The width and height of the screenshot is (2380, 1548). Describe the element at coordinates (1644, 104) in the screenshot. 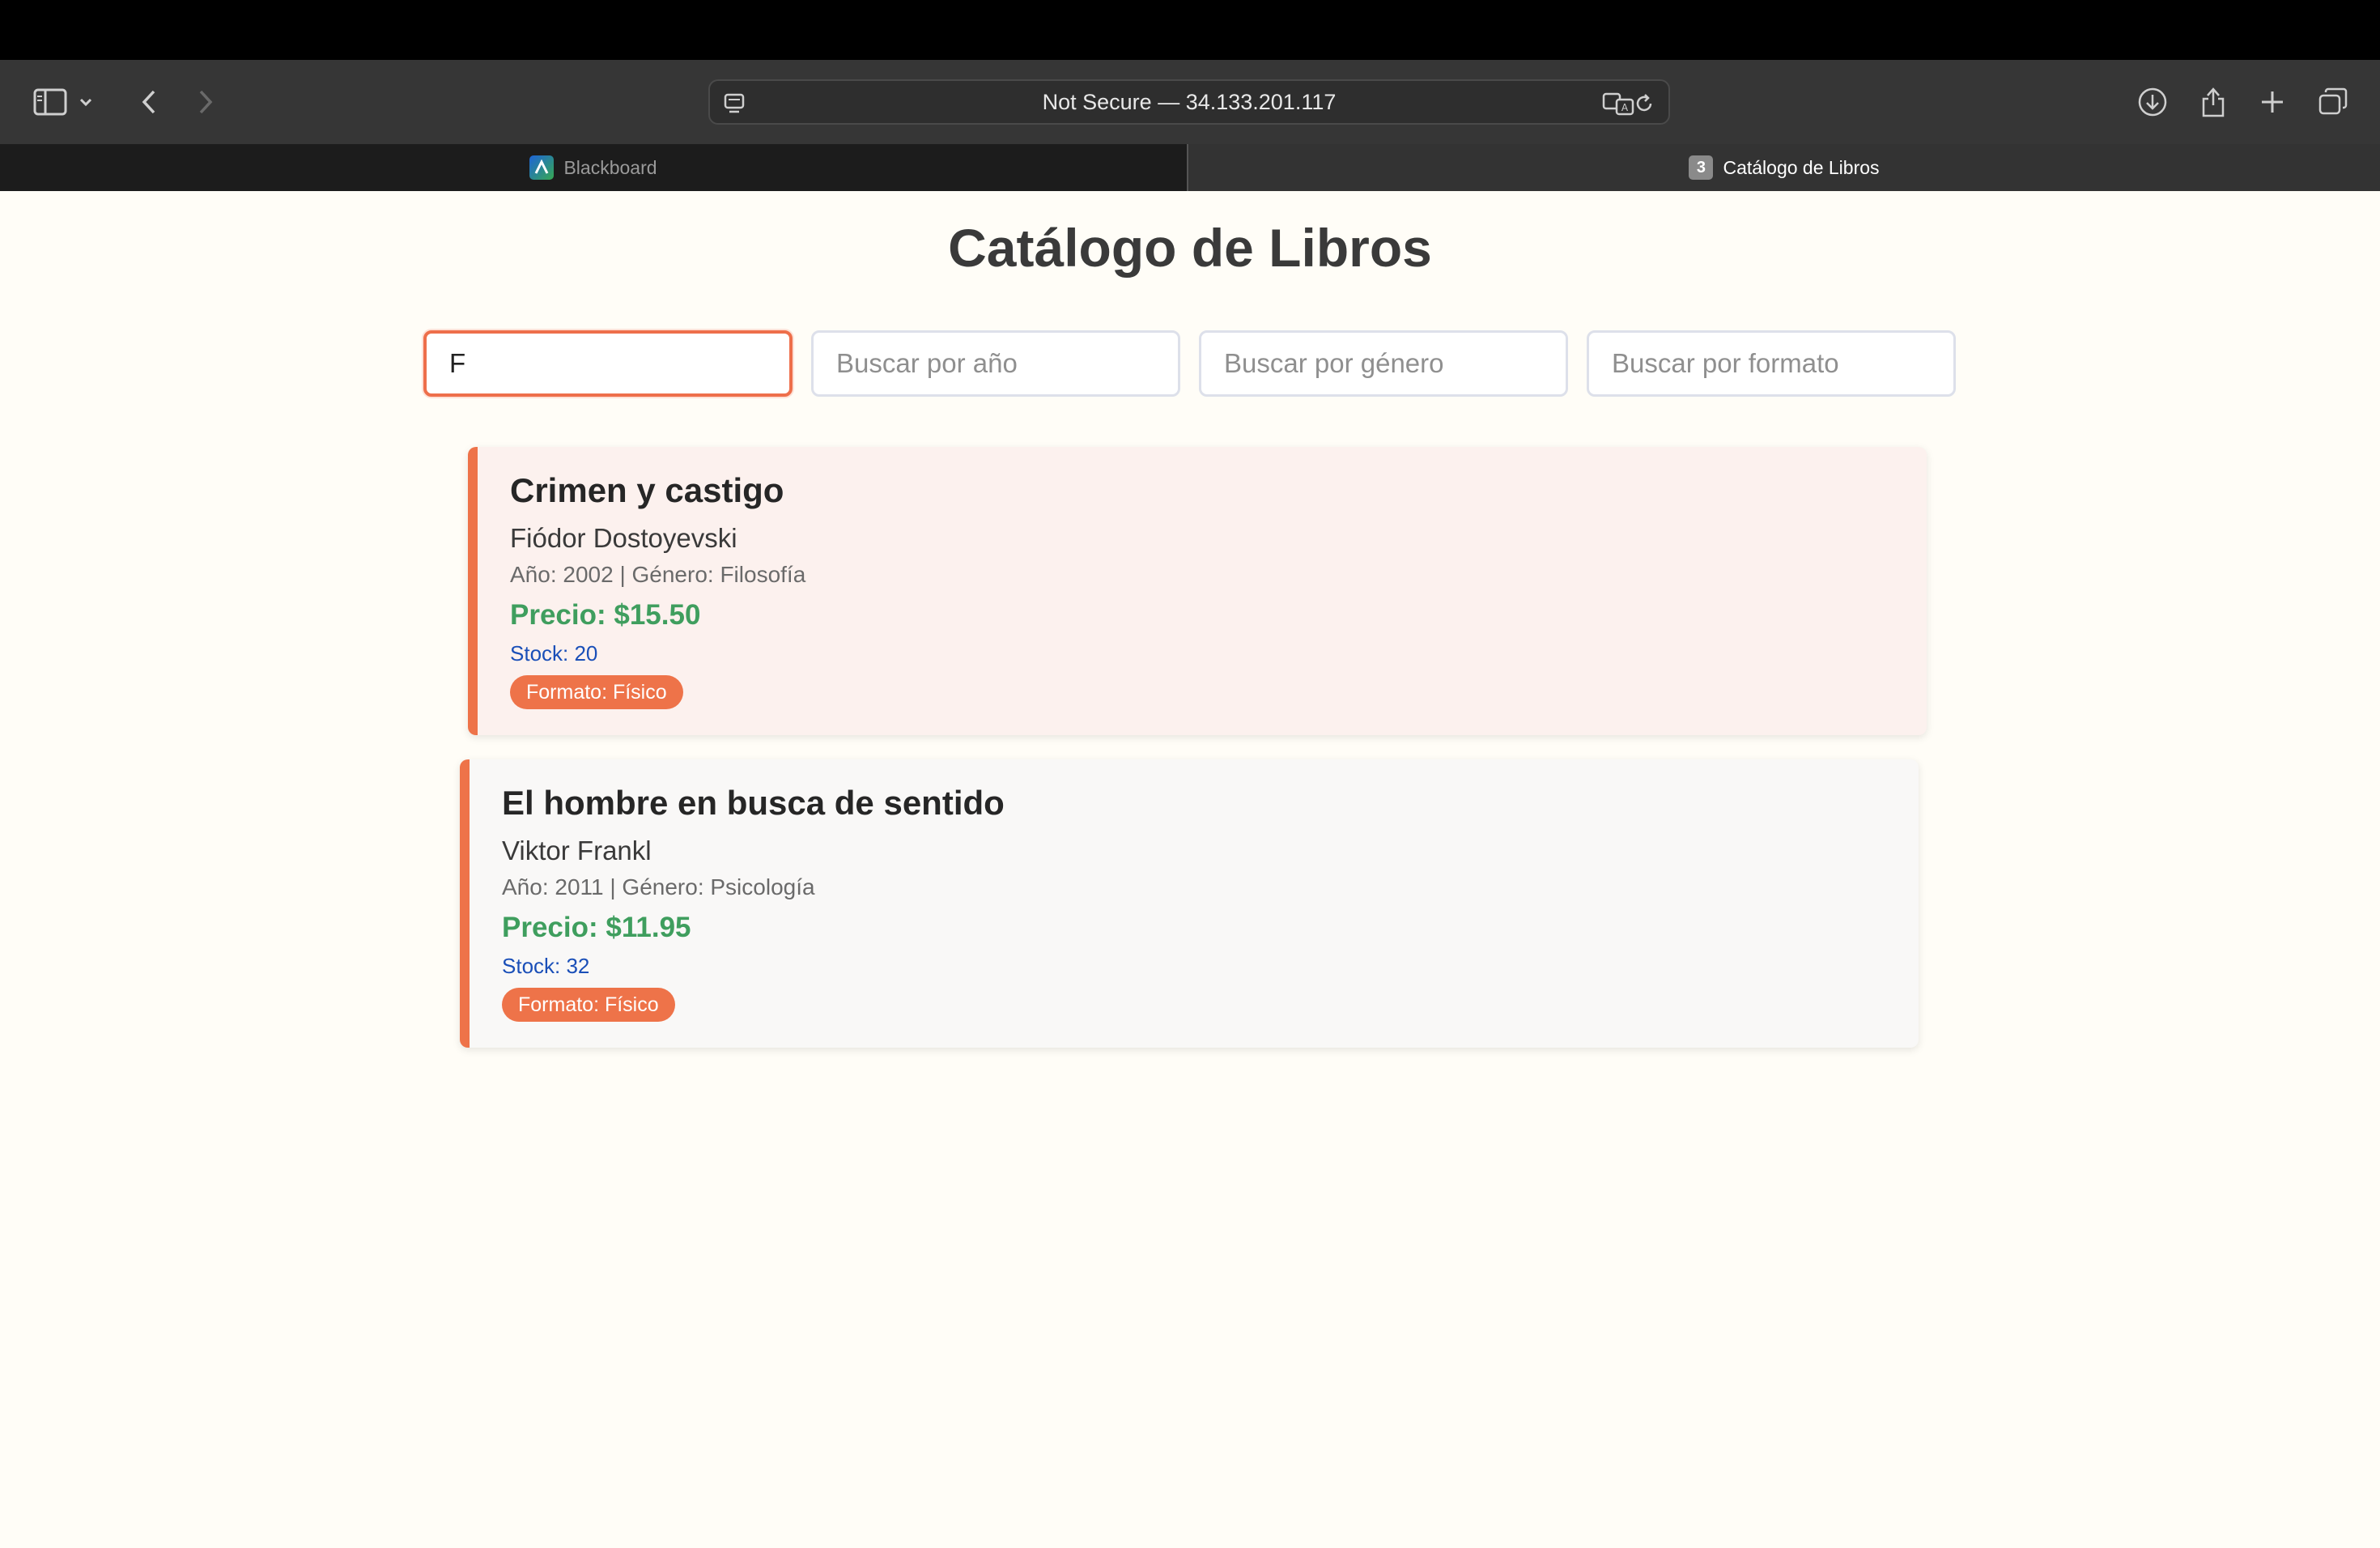

I see `reload-icon` at that location.